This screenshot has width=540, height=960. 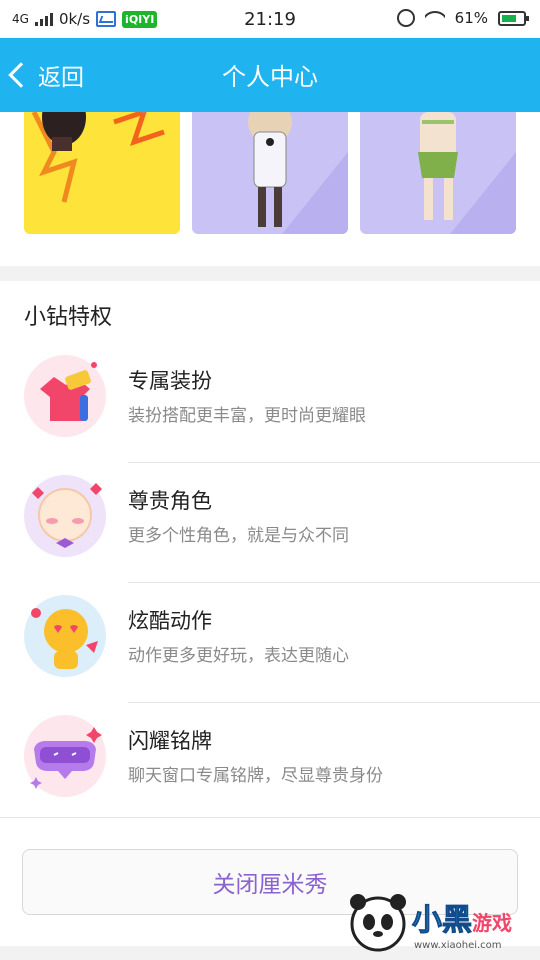 What do you see at coordinates (513, 18) in the screenshot?
I see `battery-icon` at bounding box center [513, 18].